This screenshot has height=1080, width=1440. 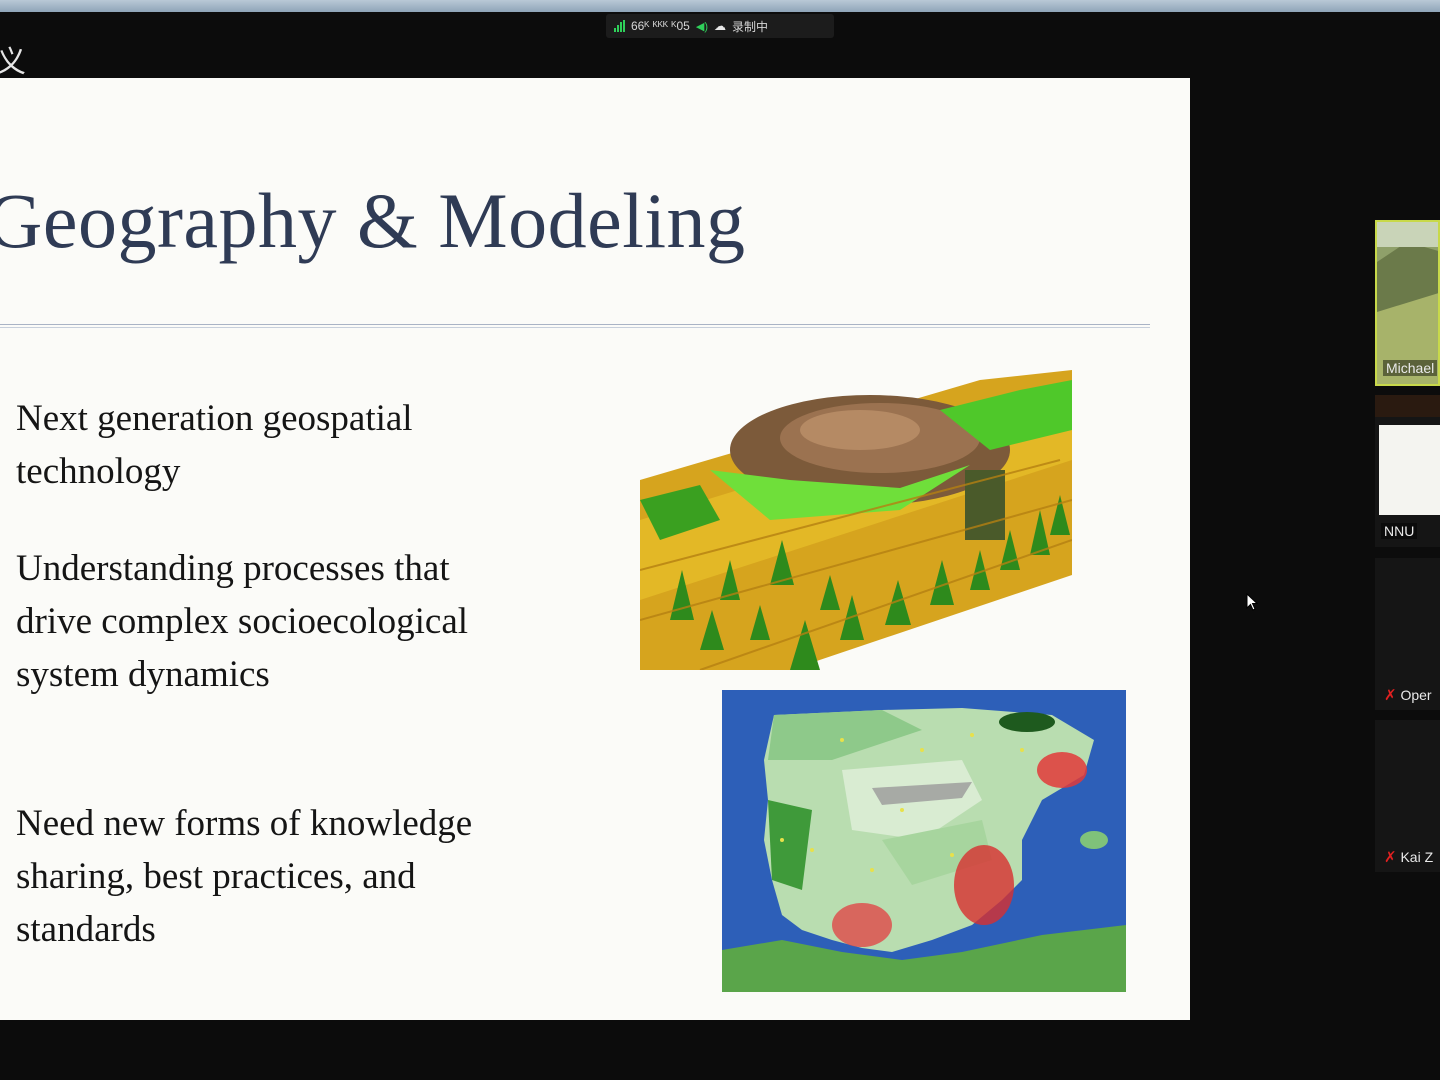 What do you see at coordinates (13, 63) in the screenshot?
I see `close-icon: 义` at bounding box center [13, 63].